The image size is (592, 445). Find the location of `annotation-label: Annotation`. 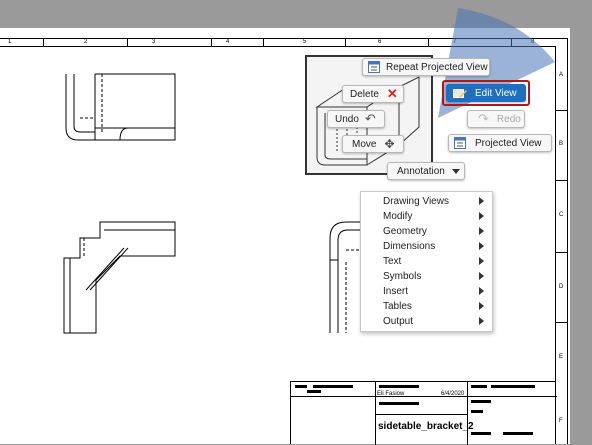

annotation-label: Annotation is located at coordinates (421, 171).